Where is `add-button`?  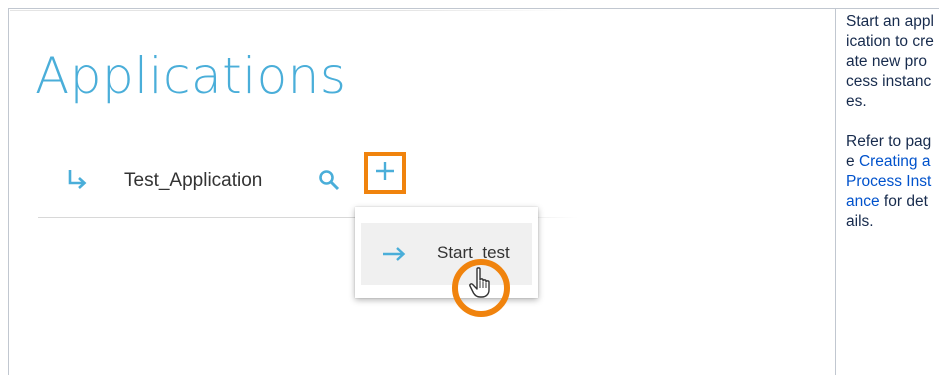 add-button is located at coordinates (385, 173).